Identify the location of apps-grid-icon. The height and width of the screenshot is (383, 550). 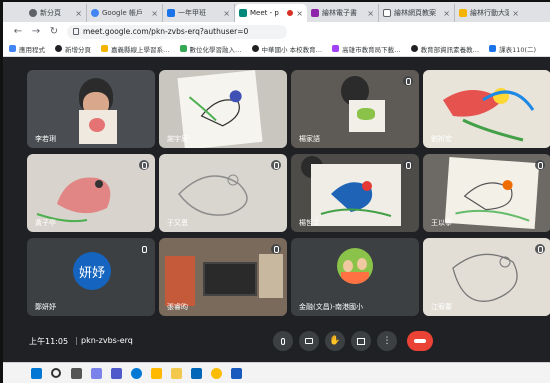
(12, 48).